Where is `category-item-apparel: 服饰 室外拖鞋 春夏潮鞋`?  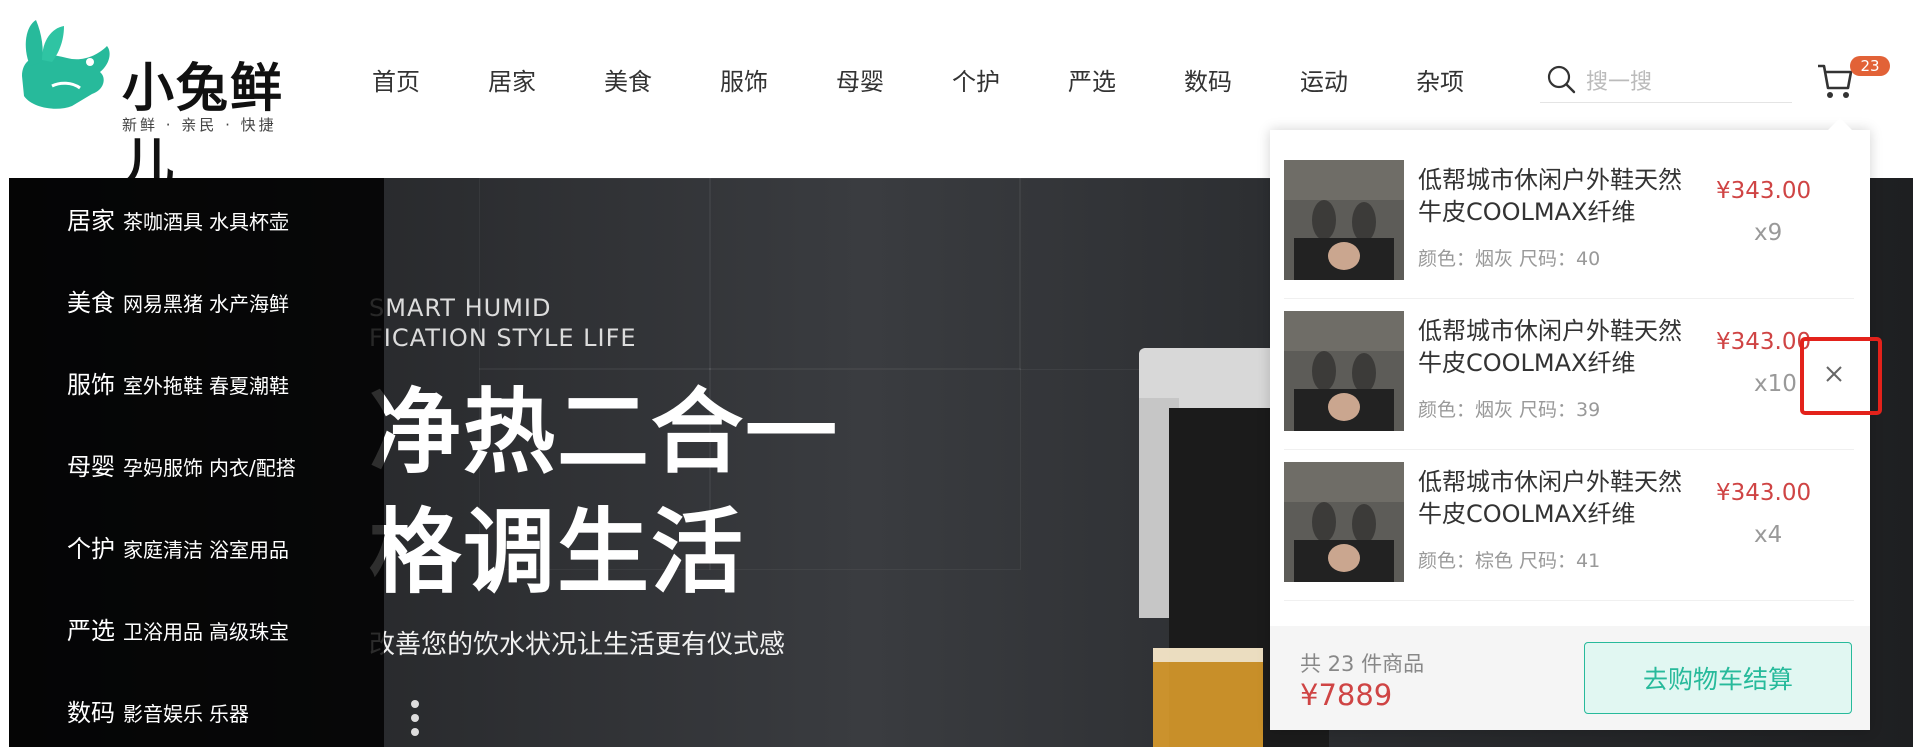 category-item-apparel: 服饰 室外拖鞋 春夏潮鞋 is located at coordinates (181, 385).